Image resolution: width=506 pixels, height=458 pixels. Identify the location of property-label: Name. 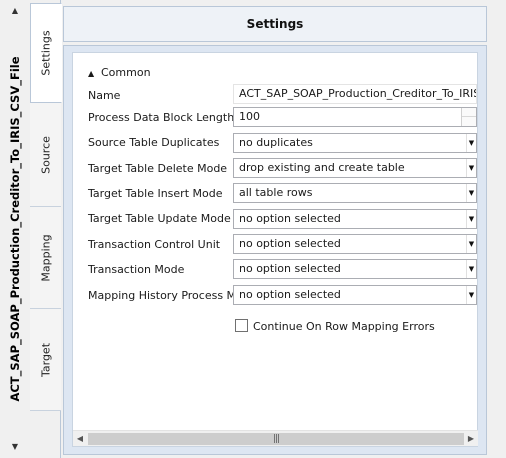
(104, 95).